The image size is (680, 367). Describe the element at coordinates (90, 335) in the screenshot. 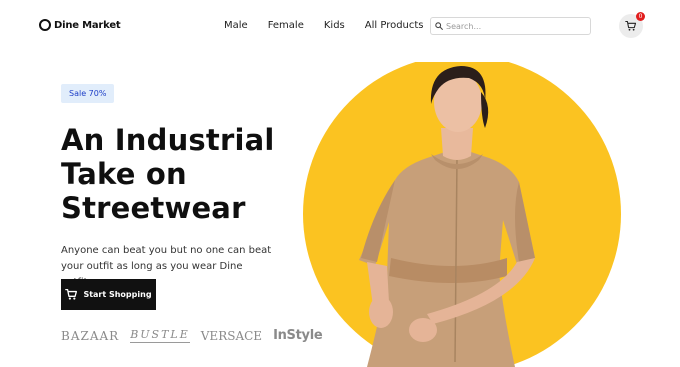

I see `brand-logo-bazaar: BAZAAR` at that location.